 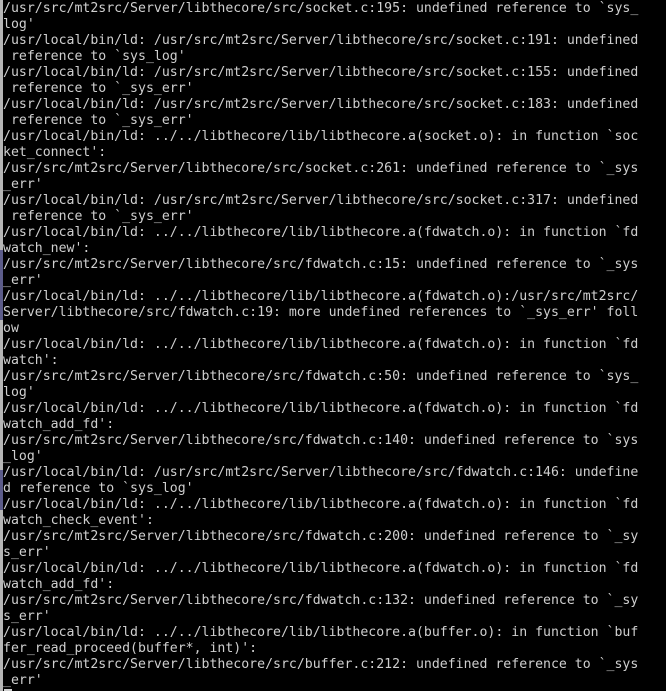 I want to click on terminal-line: d reference to `sys_log', so click(x=98, y=488).